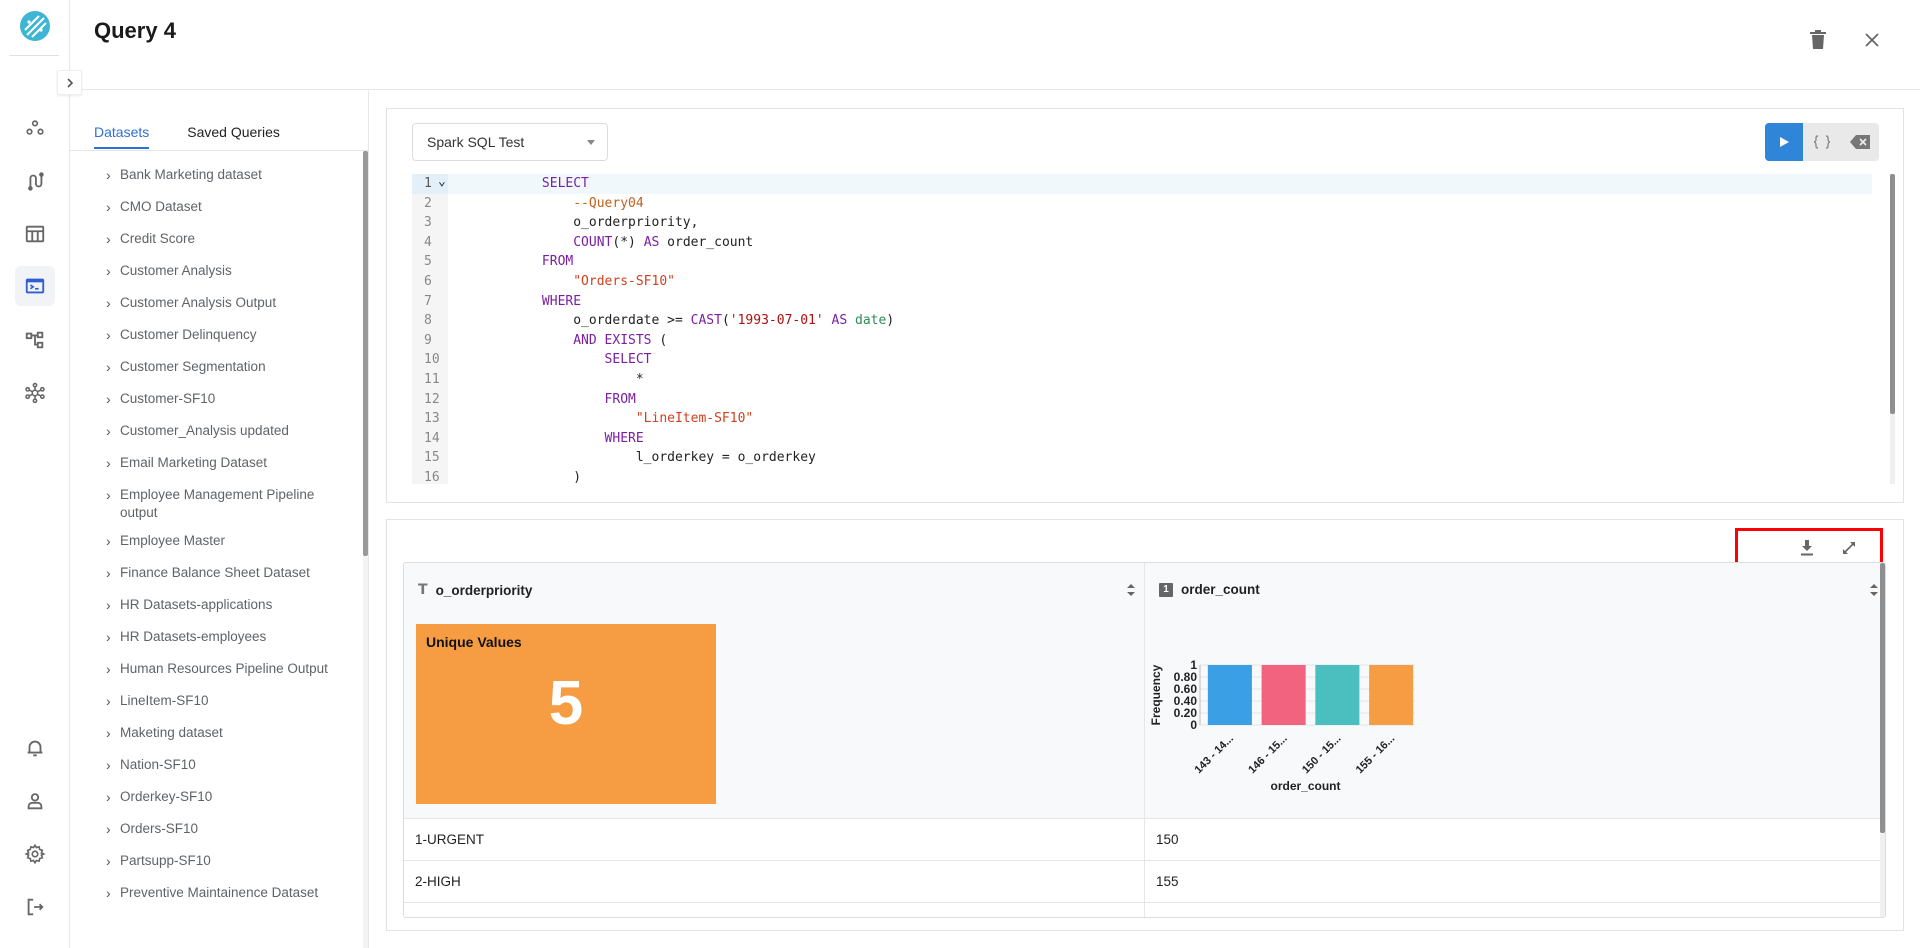  What do you see at coordinates (226, 305) in the screenshot?
I see `dataset-item: › Customer Analysis Output` at bounding box center [226, 305].